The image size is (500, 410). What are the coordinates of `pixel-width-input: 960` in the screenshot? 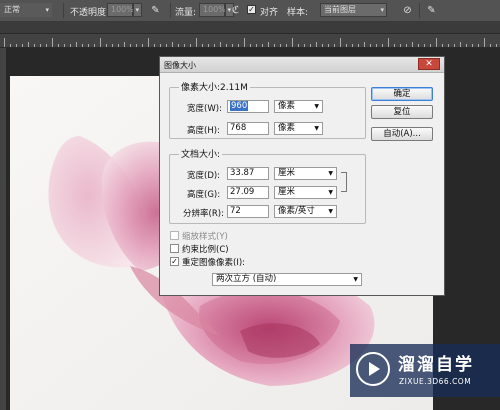 It's located at (248, 106).